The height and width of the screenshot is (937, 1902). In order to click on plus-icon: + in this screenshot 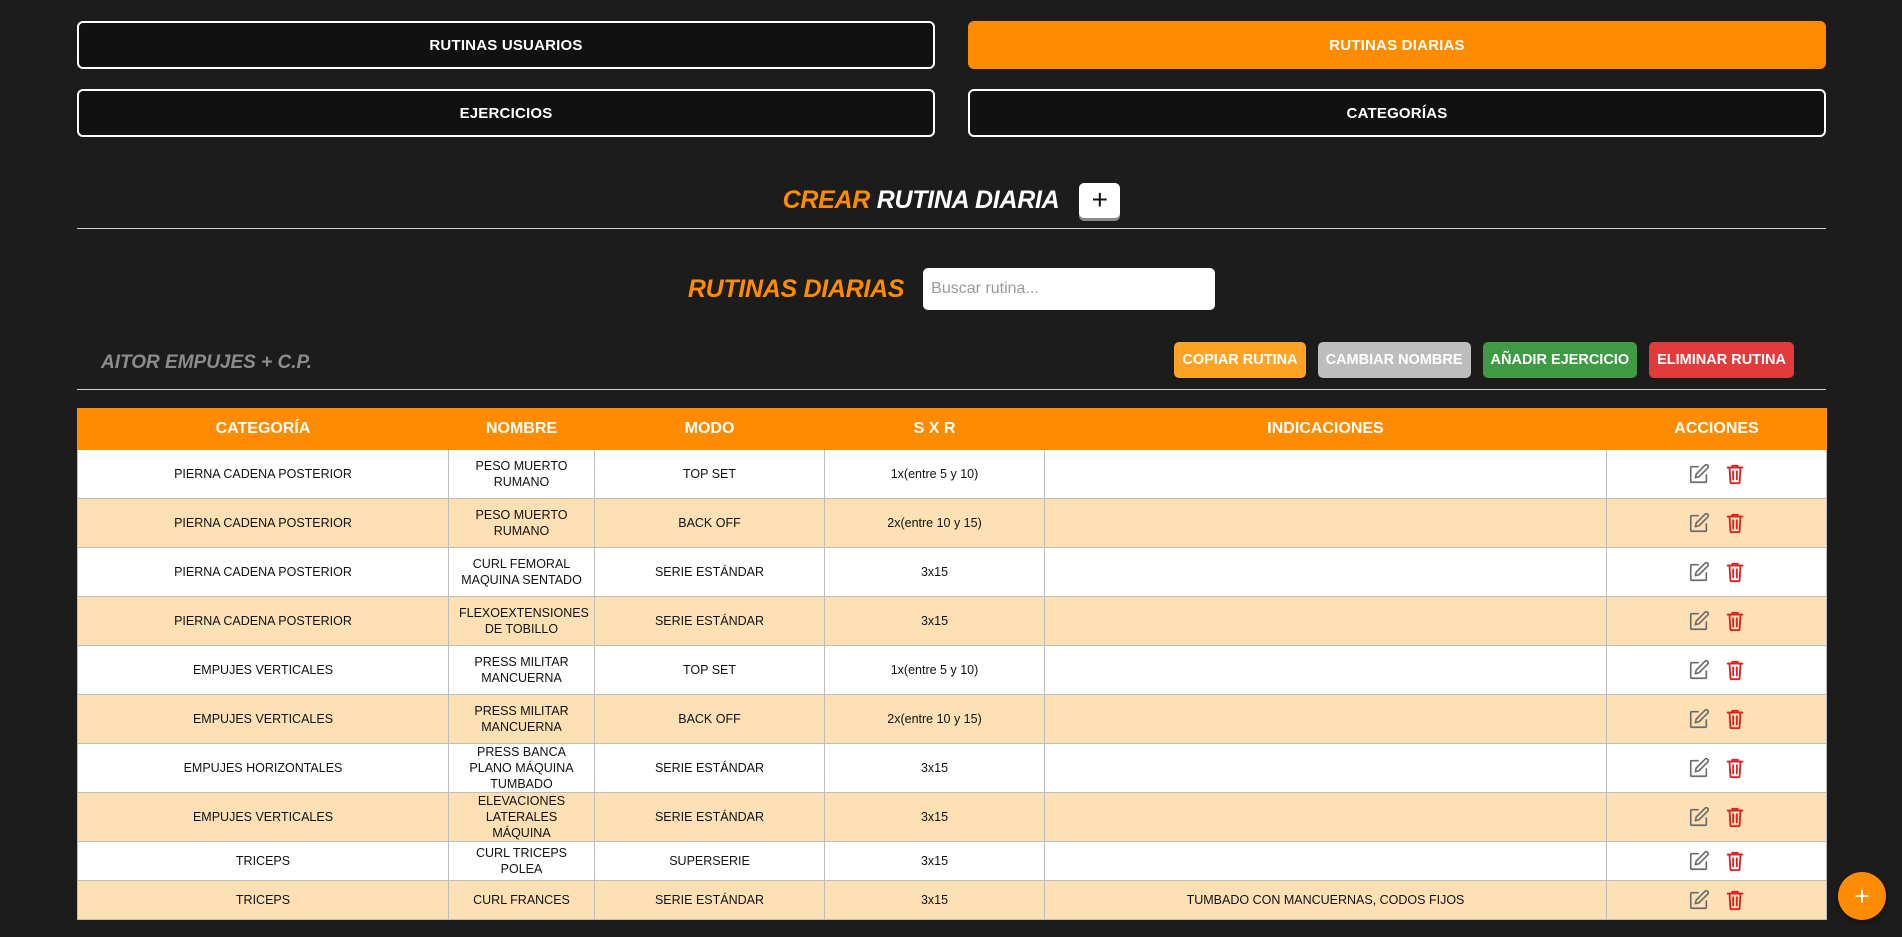, I will do `click(1100, 199)`.